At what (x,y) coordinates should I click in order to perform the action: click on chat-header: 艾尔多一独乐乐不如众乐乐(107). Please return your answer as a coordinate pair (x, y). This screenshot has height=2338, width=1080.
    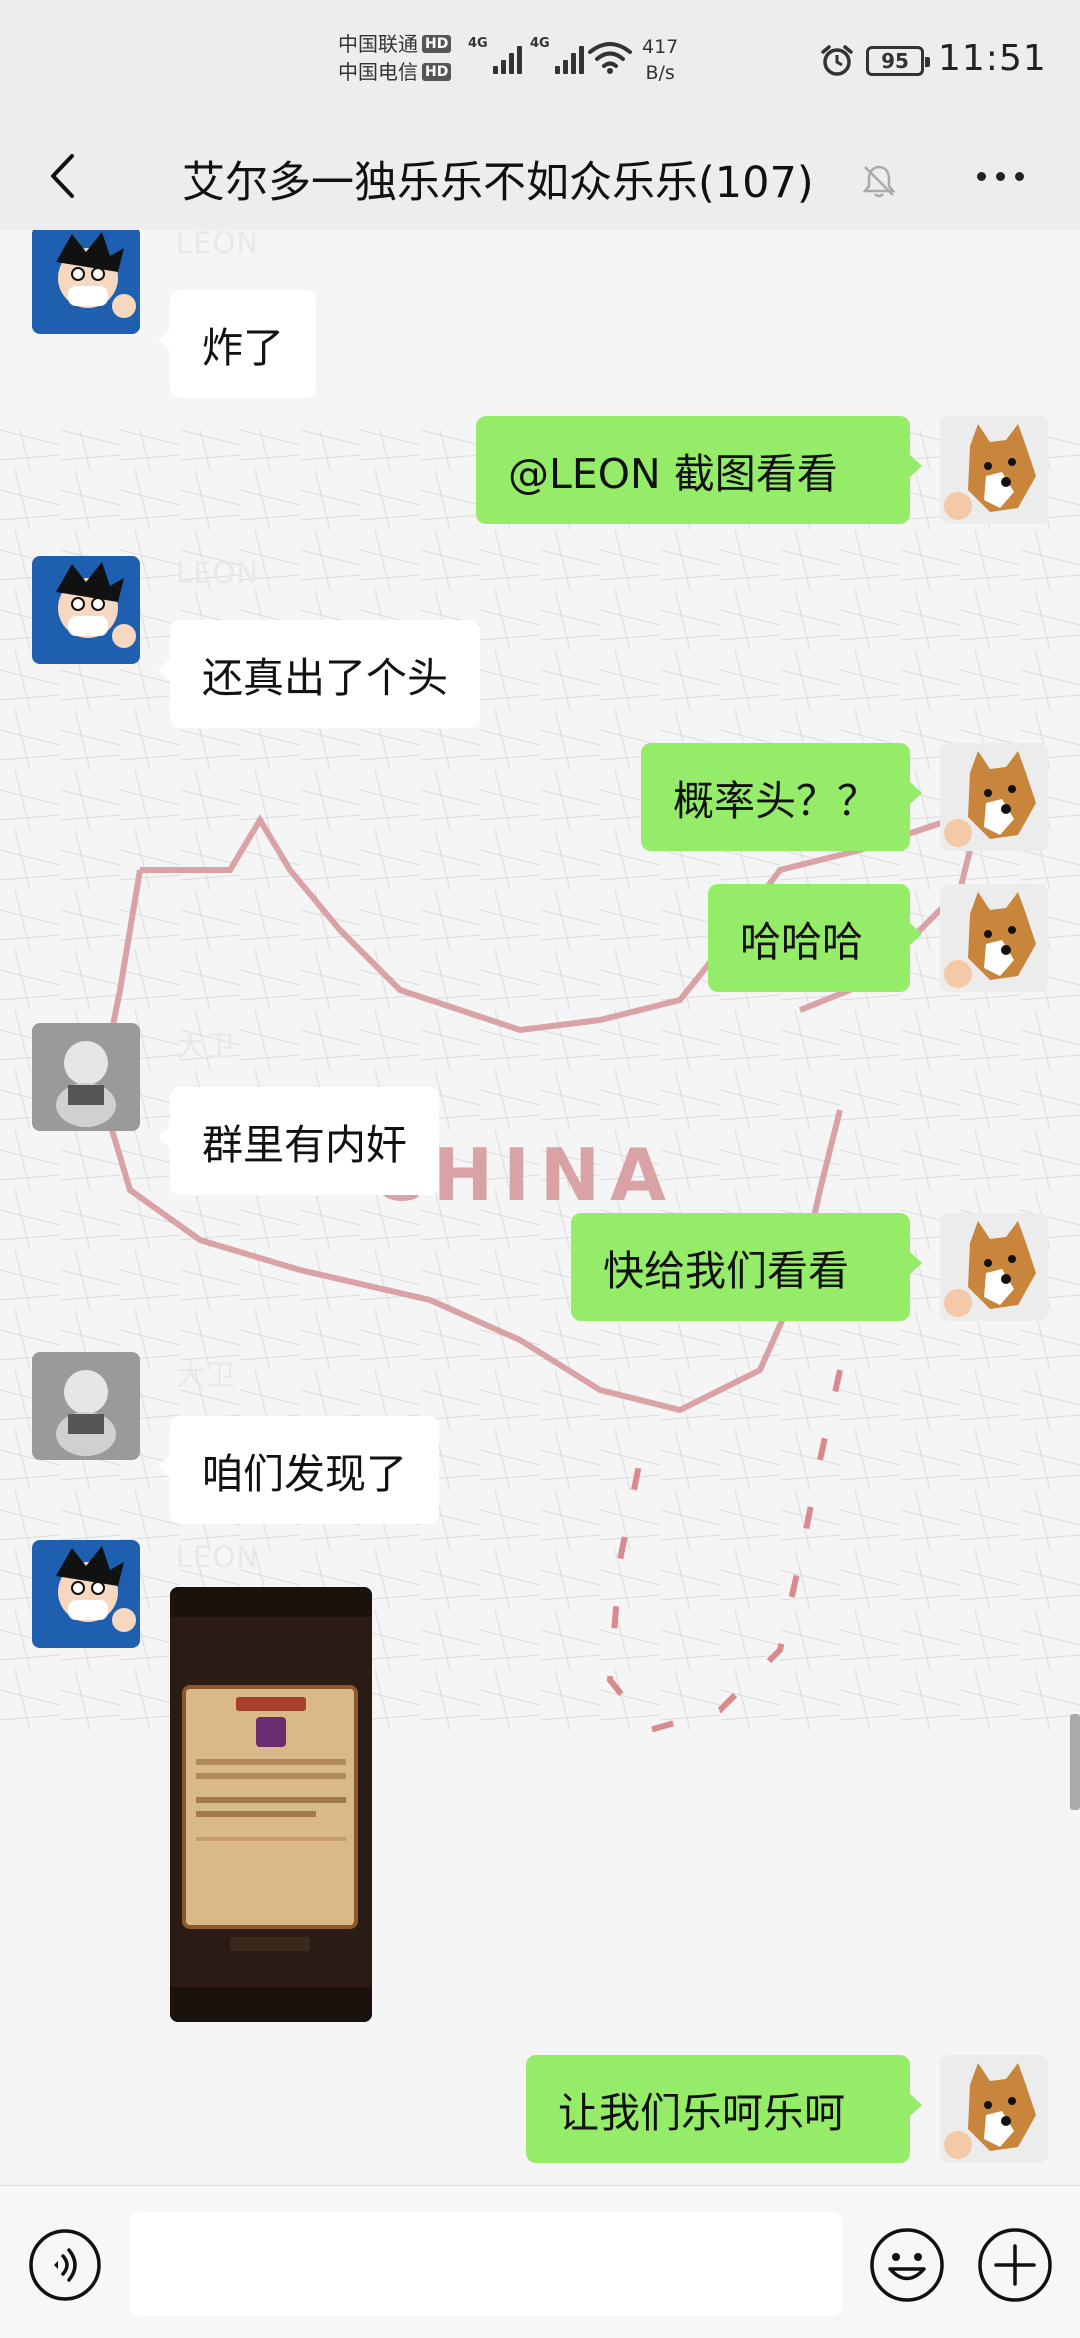
    Looking at the image, I should click on (540, 176).